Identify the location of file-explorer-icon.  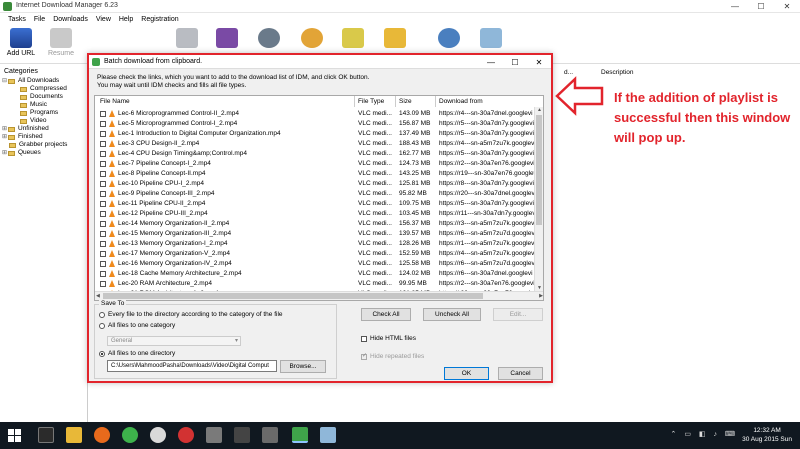
(74, 435).